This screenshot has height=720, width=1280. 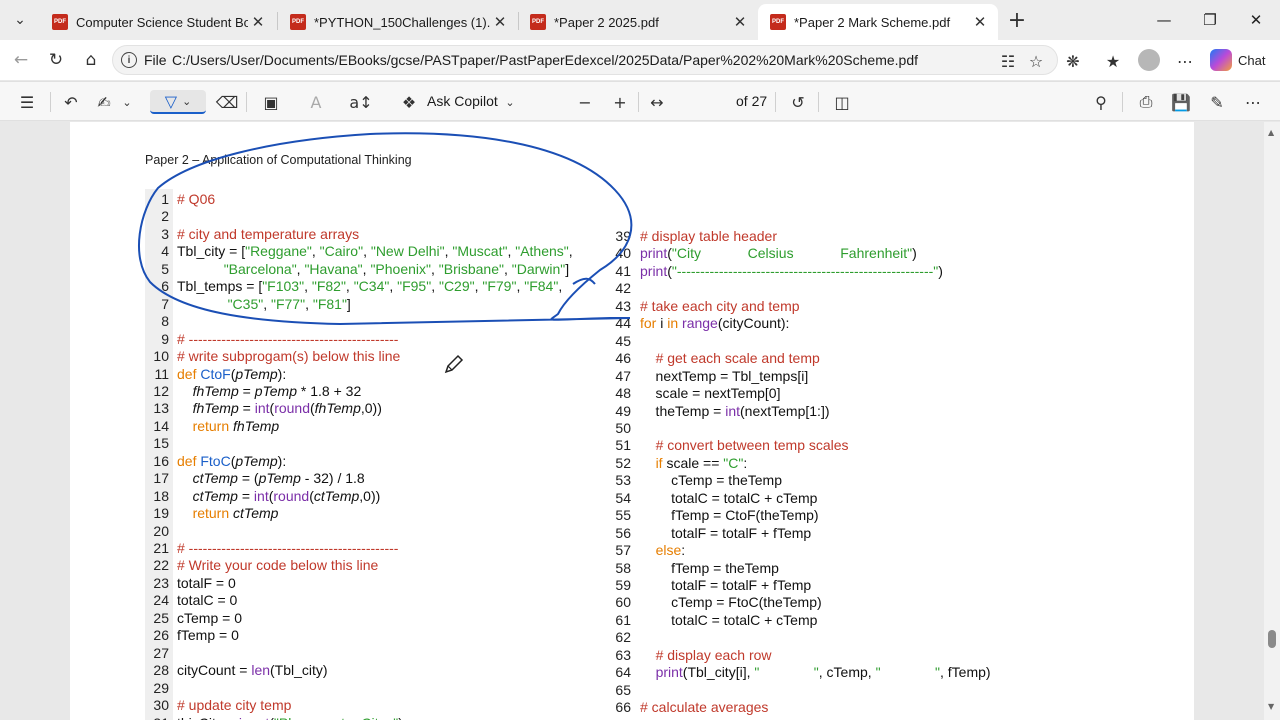 I want to click on tab-1: PDF *PYTHON_150Challenges (1).pdf ✕, so click(x=398, y=22).